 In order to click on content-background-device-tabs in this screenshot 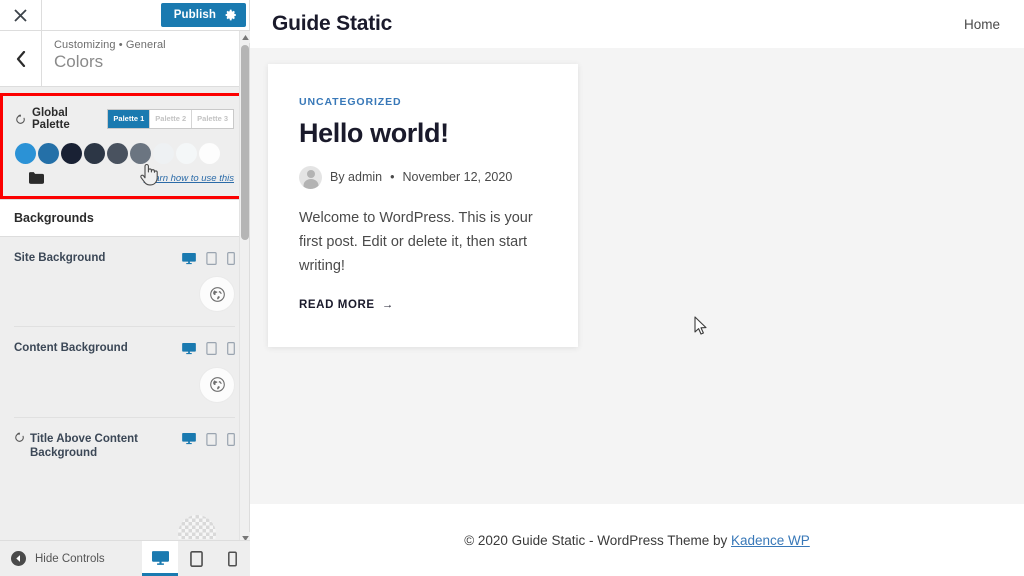, I will do `click(208, 348)`.